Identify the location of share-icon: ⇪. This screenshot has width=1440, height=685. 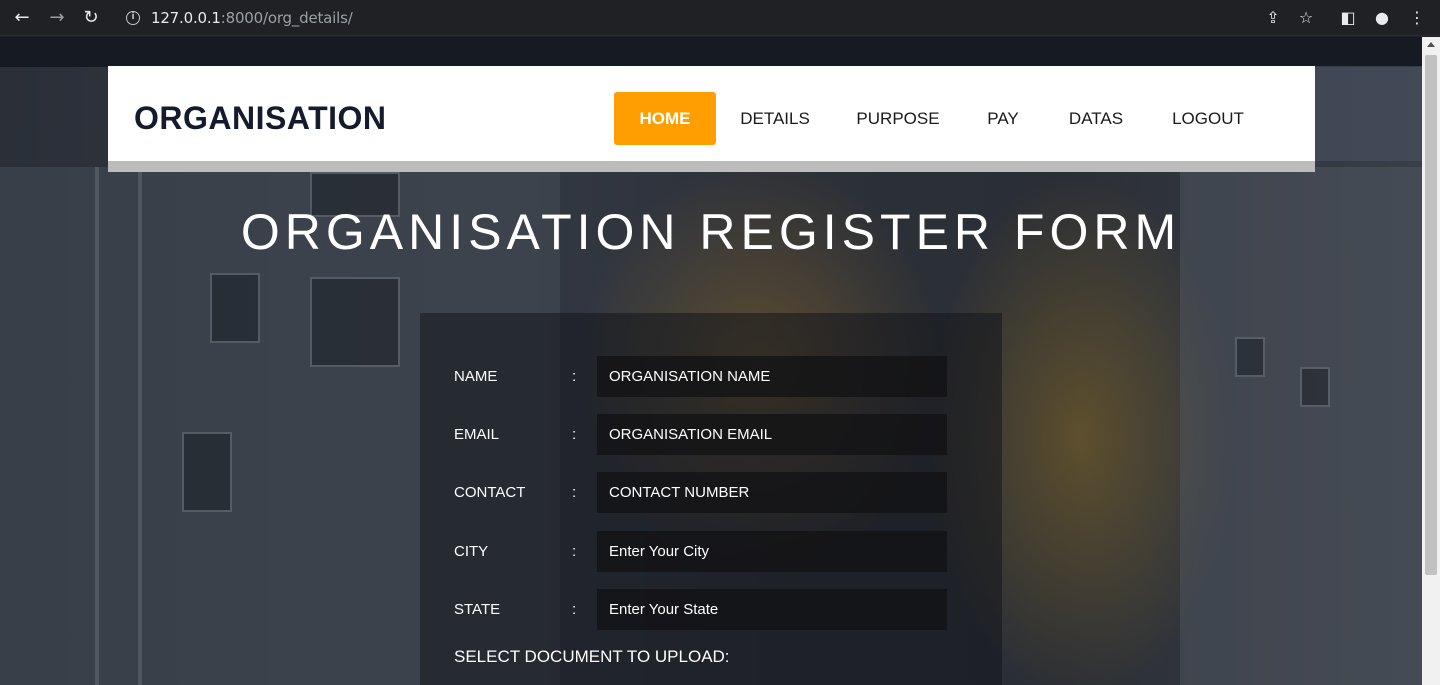
(1273, 18).